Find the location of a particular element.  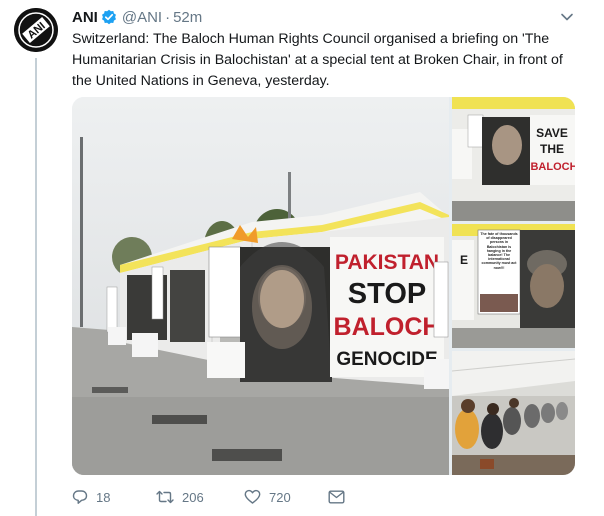

envelope-icon is located at coordinates (336, 497).